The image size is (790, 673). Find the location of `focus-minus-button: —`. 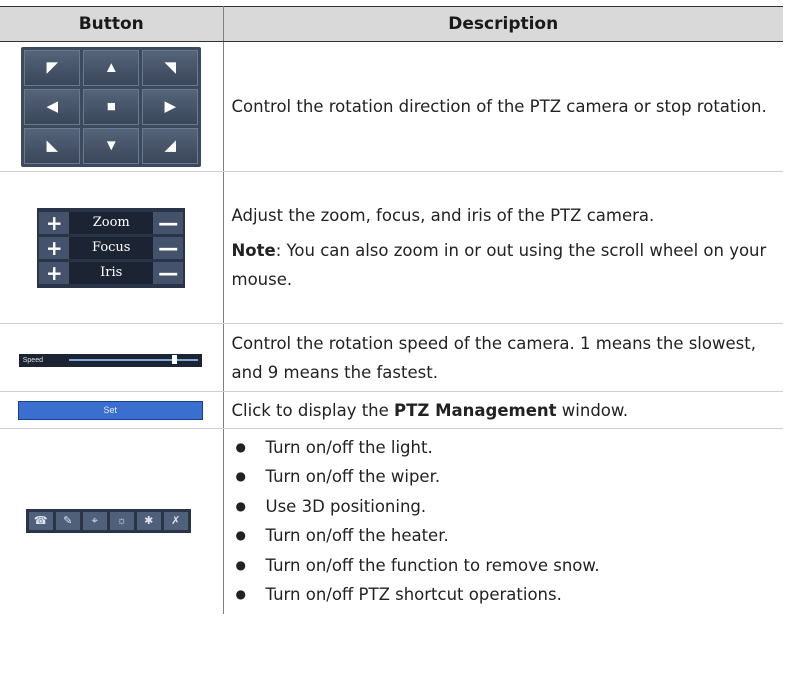

focus-minus-button: — is located at coordinates (168, 247).